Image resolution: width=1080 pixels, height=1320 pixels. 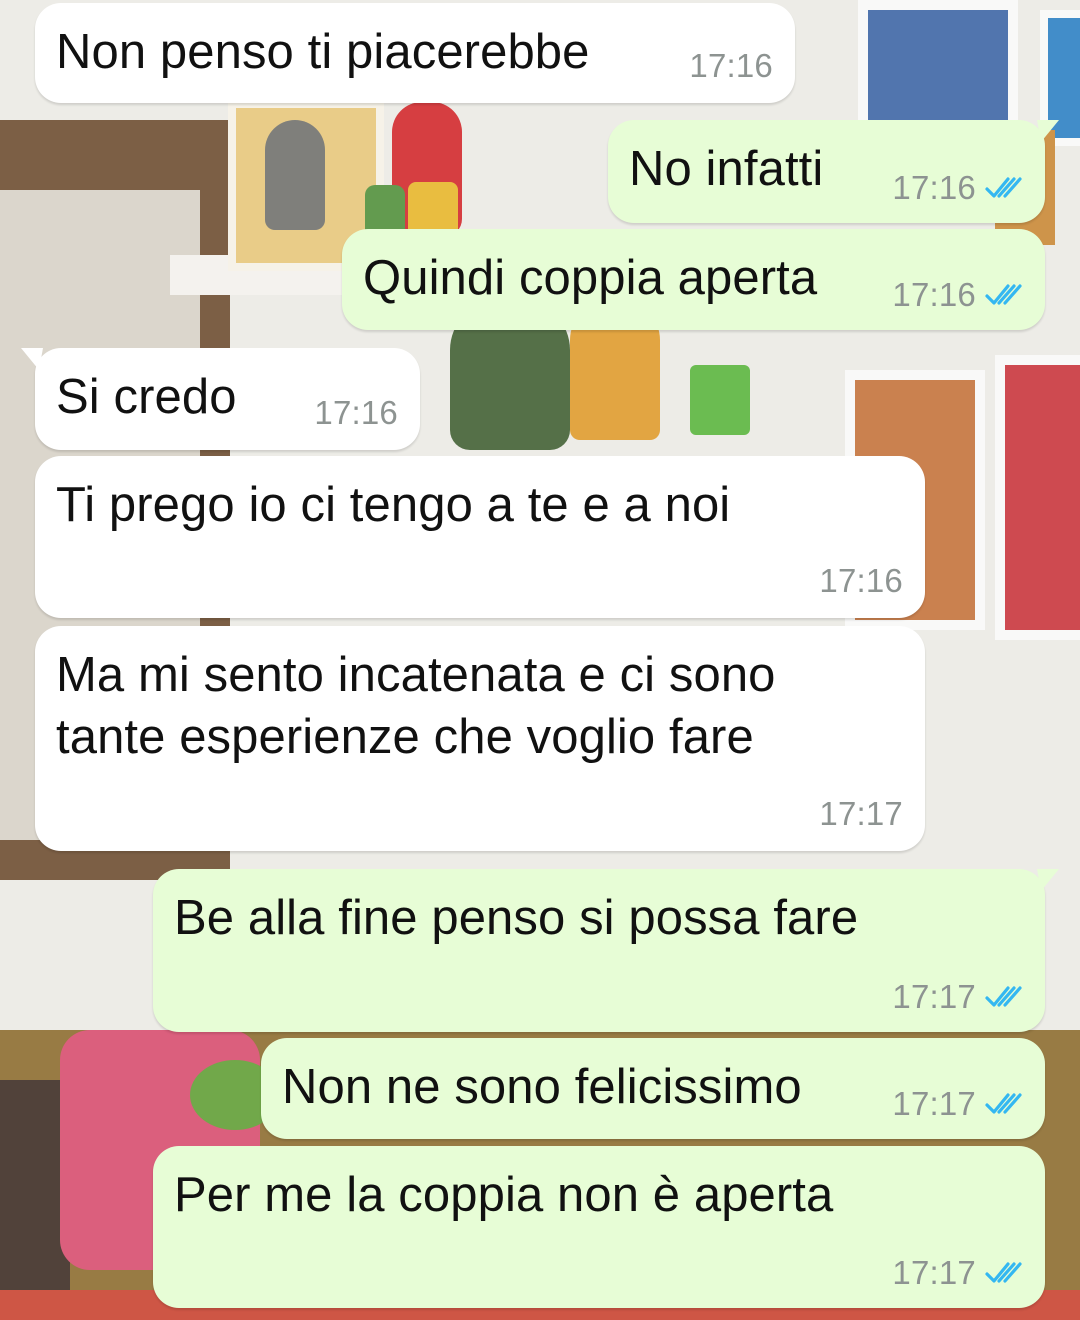 What do you see at coordinates (393, 505) in the screenshot?
I see `message-text: Ti prego io ci tengo a te e a noi` at bounding box center [393, 505].